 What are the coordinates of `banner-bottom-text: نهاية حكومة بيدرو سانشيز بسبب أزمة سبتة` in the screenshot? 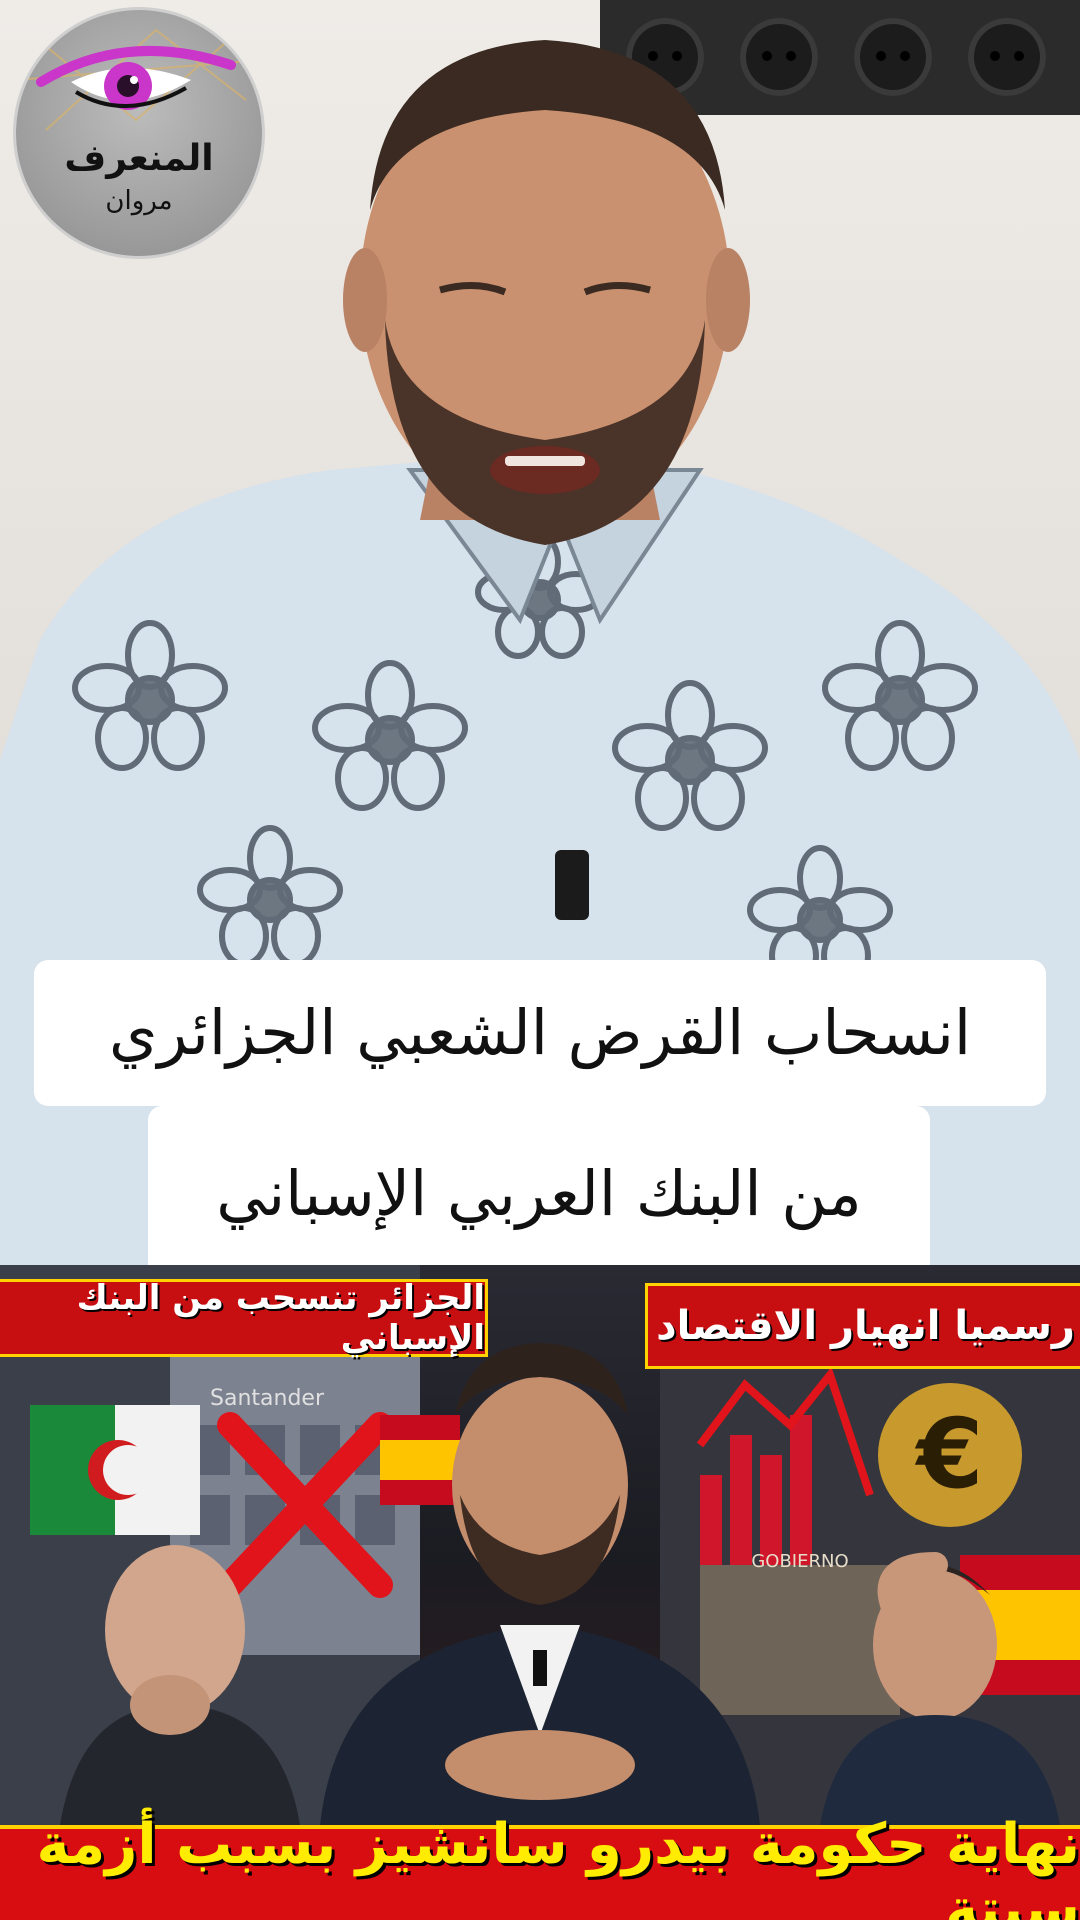 It's located at (558, 1865).